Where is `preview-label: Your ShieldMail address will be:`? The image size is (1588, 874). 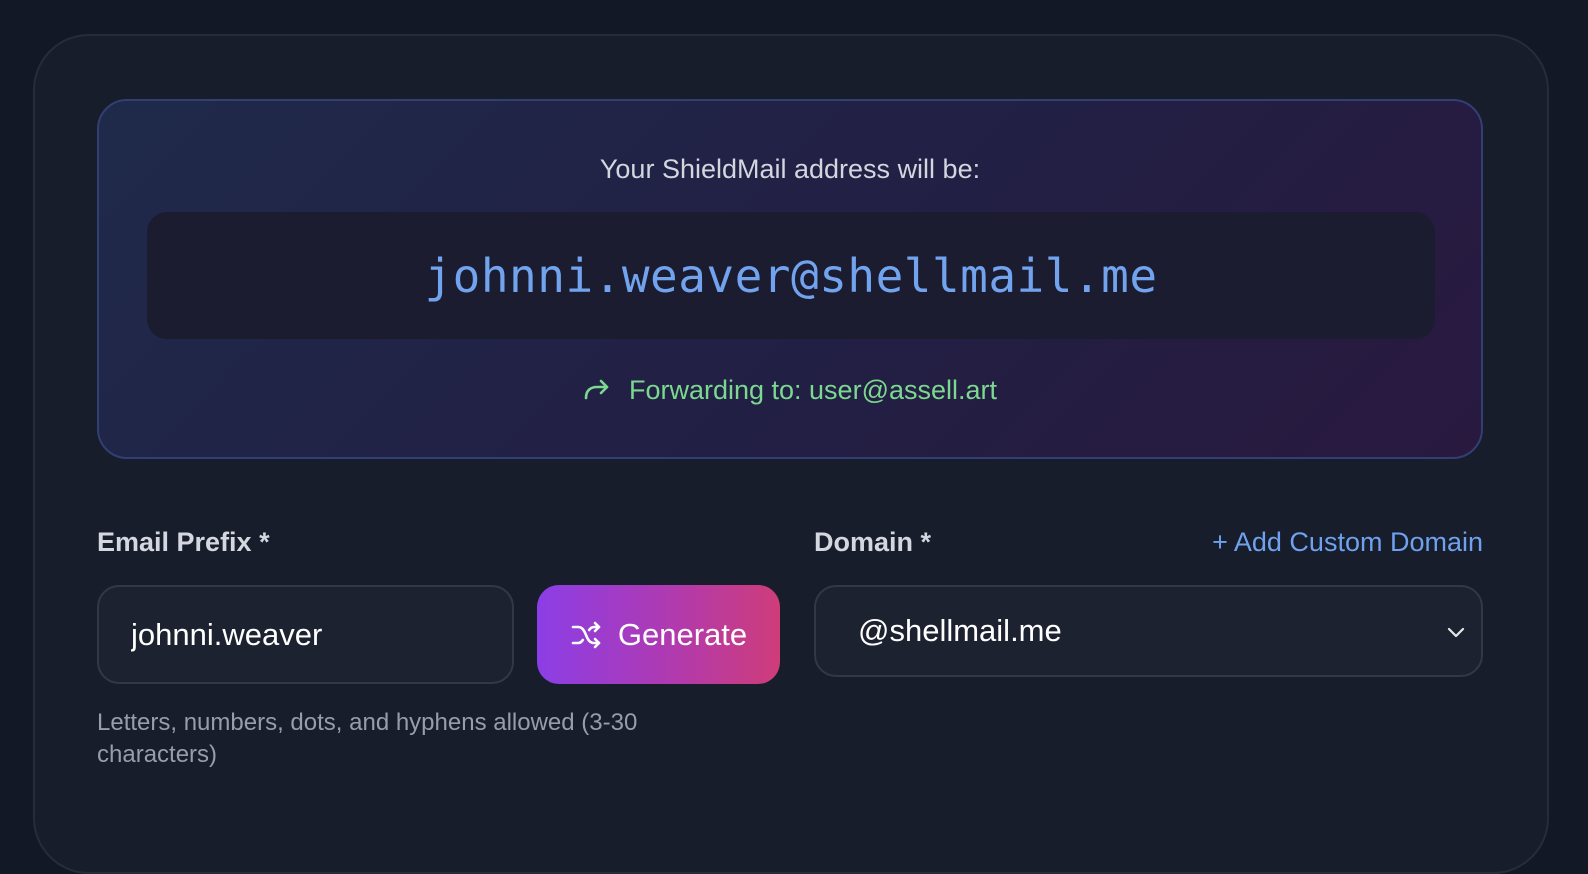 preview-label: Your ShieldMail address will be: is located at coordinates (790, 169).